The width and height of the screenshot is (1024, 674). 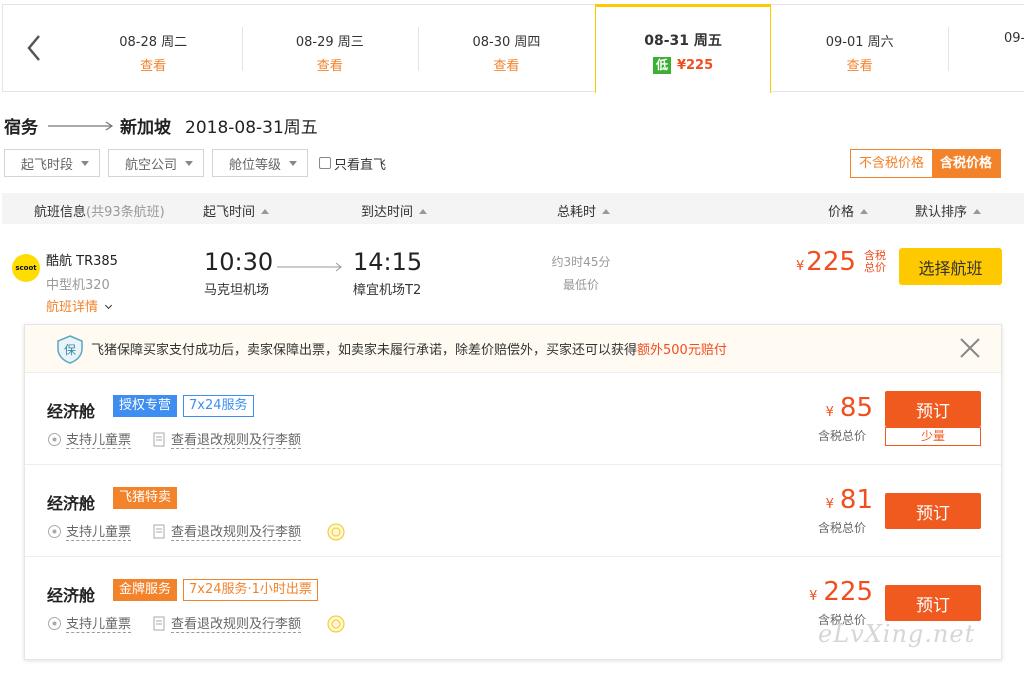 I want to click on direct-only-checkbox: 只看直飞, so click(x=352, y=163).